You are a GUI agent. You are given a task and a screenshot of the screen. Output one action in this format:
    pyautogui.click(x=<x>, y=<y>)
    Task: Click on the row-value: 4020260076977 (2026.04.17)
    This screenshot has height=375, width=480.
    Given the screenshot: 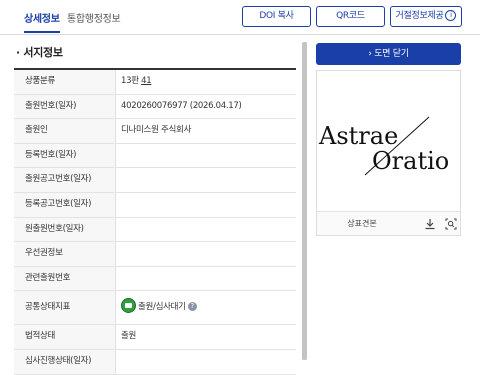 What is the action you would take?
    pyautogui.click(x=181, y=105)
    